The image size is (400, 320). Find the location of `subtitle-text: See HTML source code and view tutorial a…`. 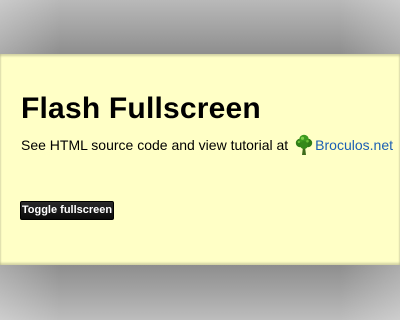

subtitle-text: See HTML source code and view tutorial a… is located at coordinates (155, 145).